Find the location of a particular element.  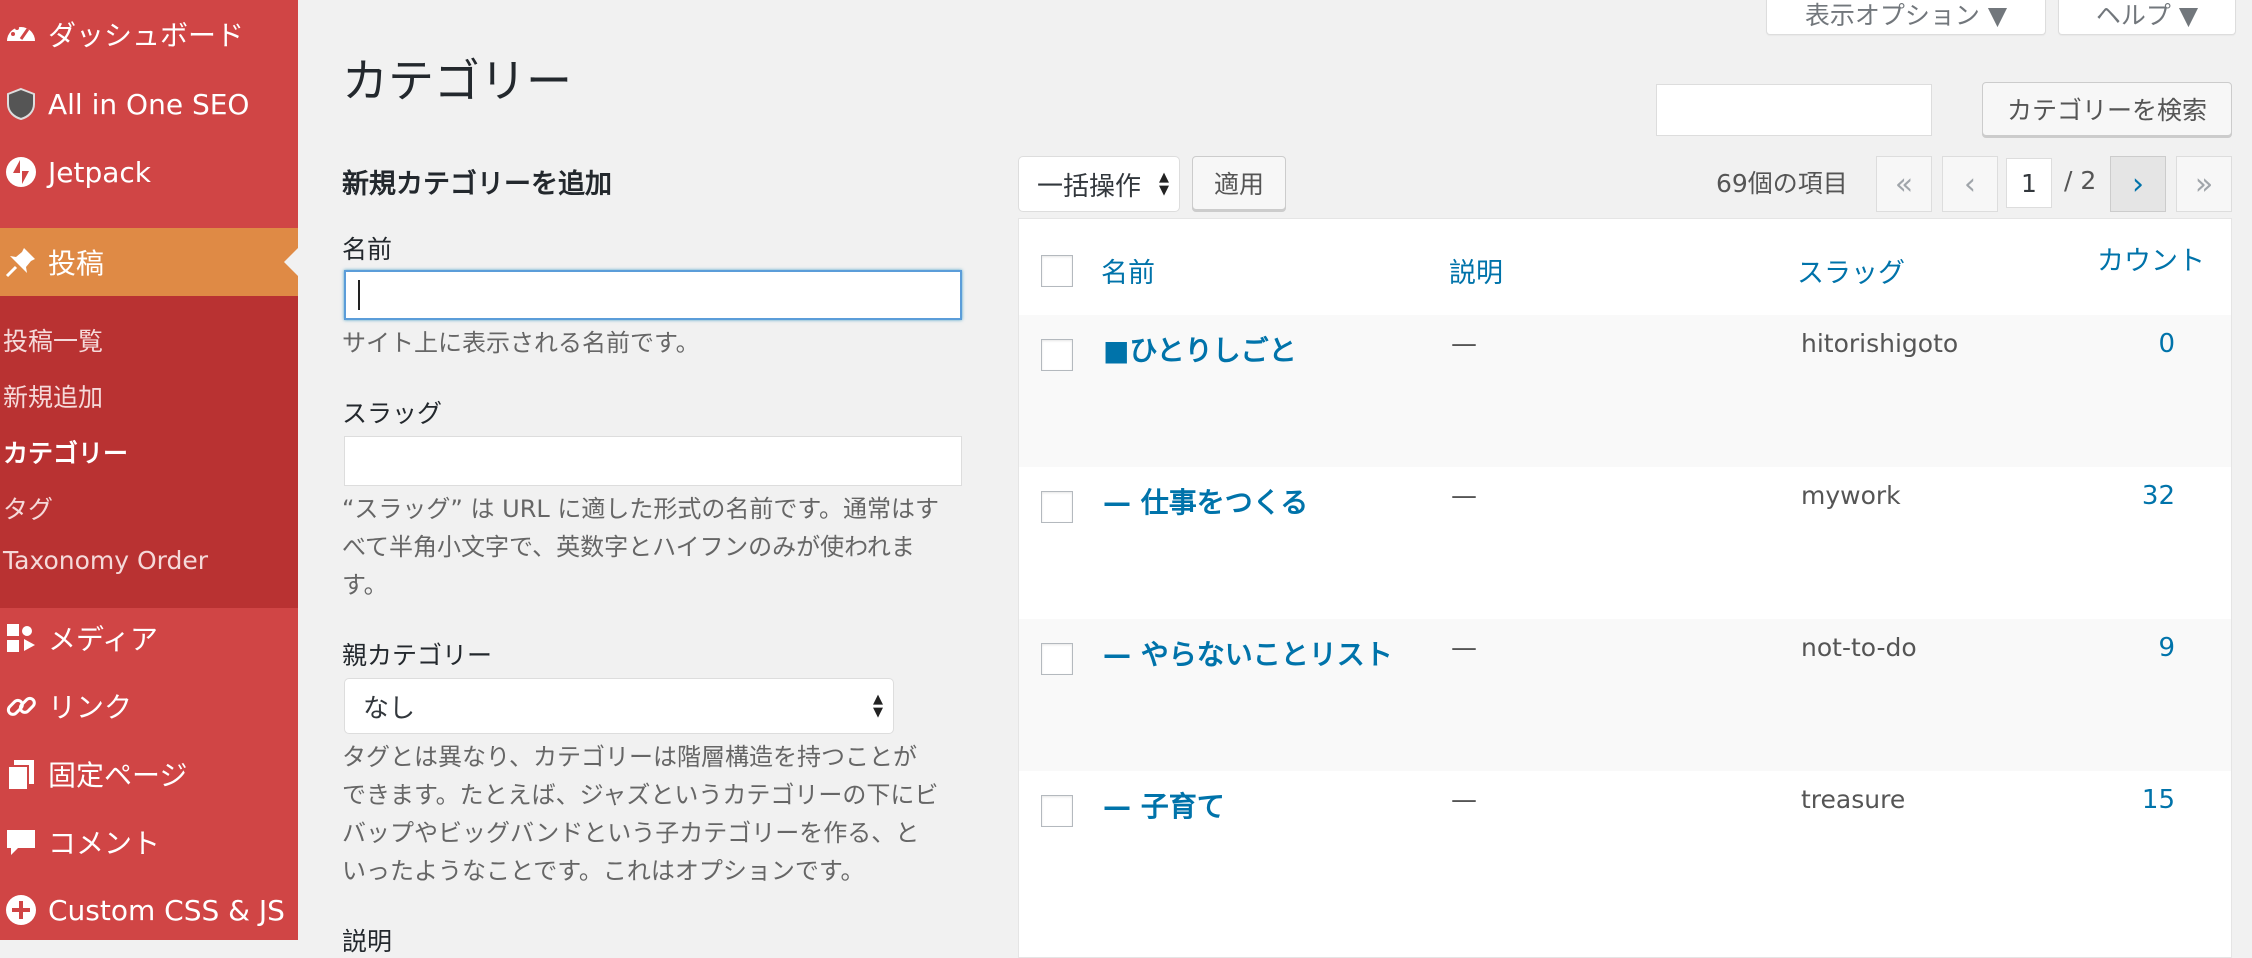

menu-label: All in One SEO is located at coordinates (149, 104).